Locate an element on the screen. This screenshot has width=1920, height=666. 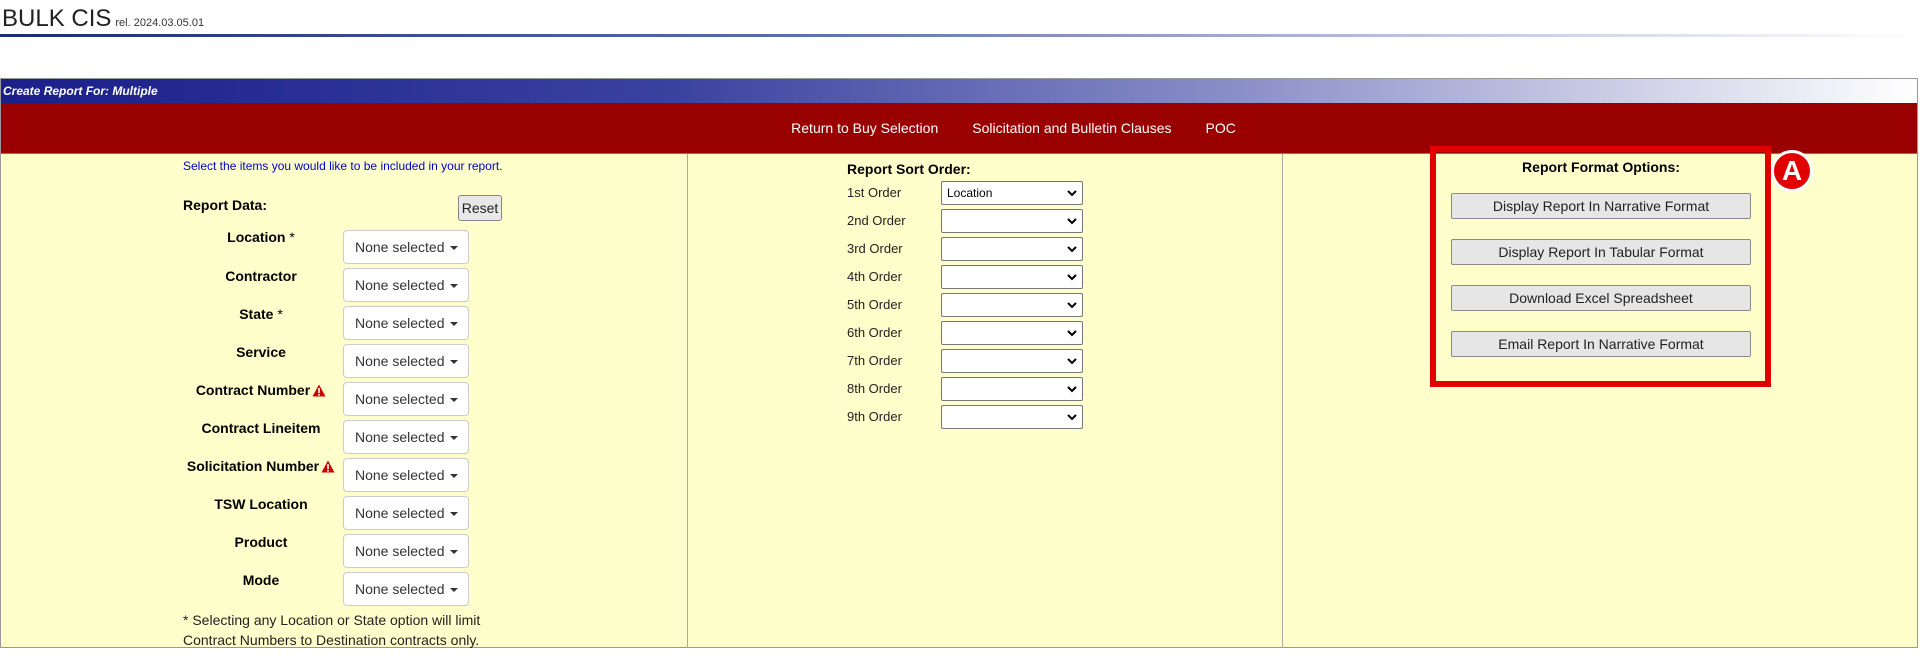
sort-label-4: 4th Order is located at coordinates (874, 276).